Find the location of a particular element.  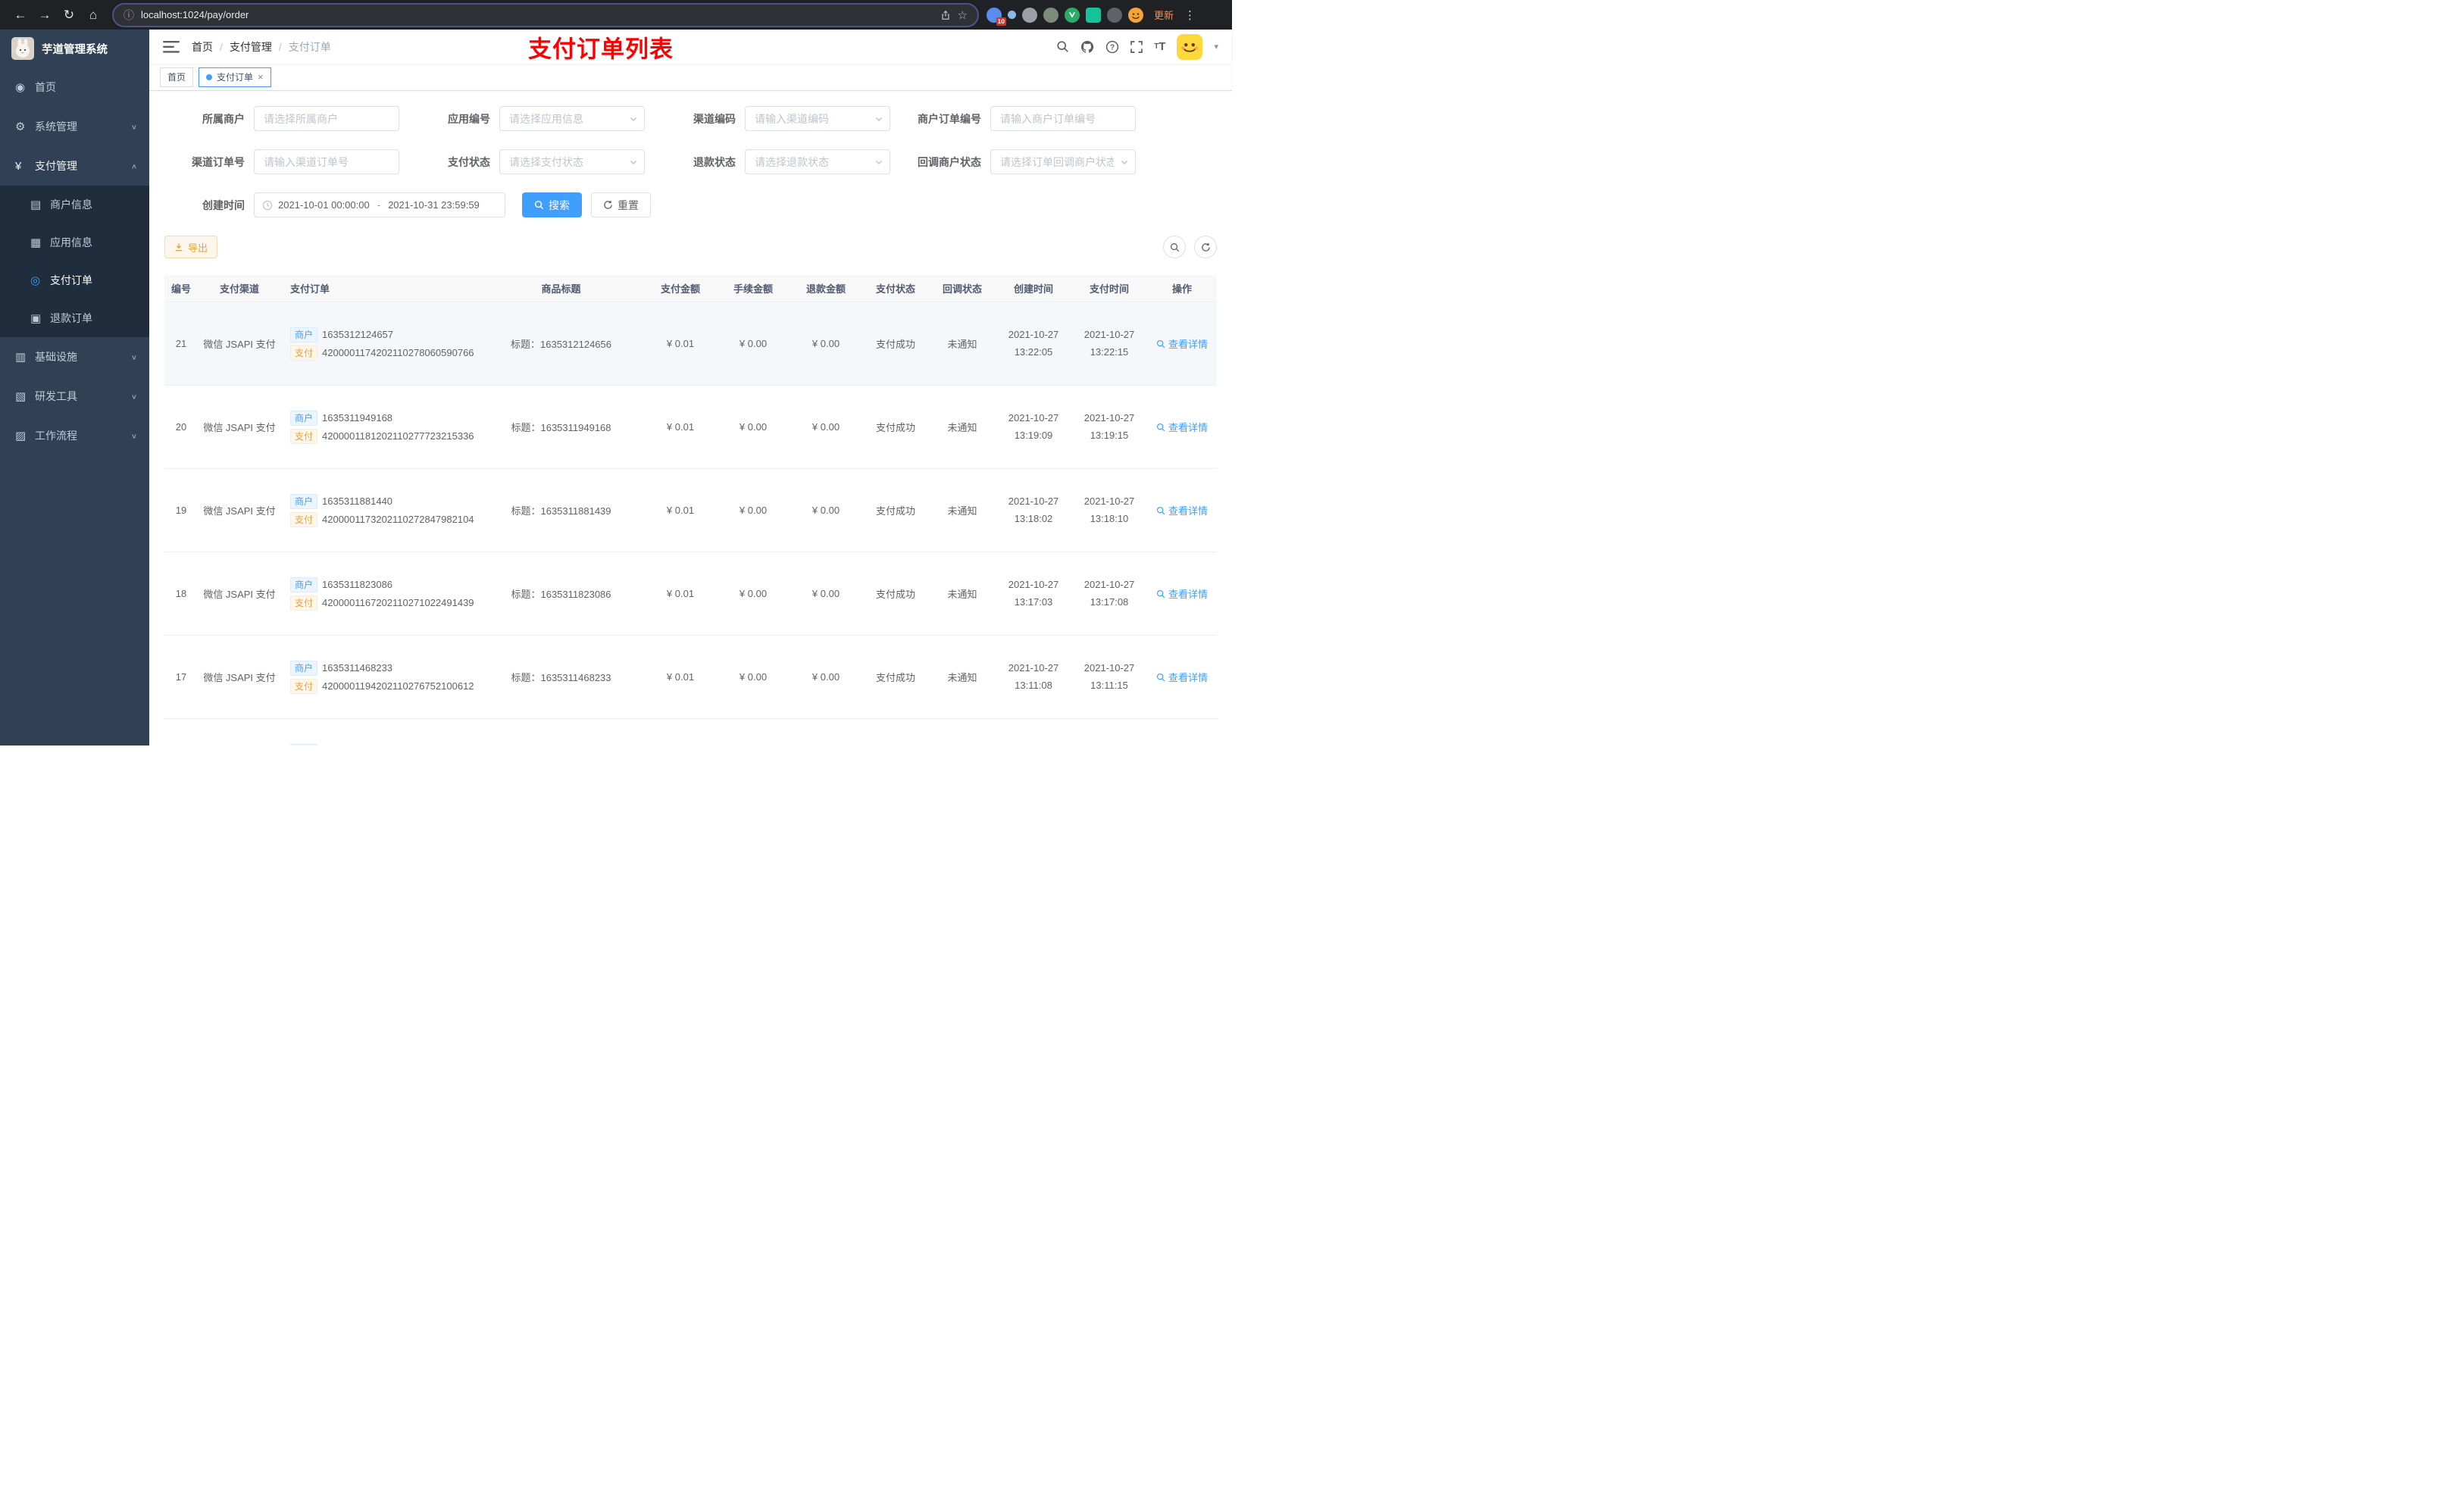

chevron-down-icon is located at coordinates (878, 162).